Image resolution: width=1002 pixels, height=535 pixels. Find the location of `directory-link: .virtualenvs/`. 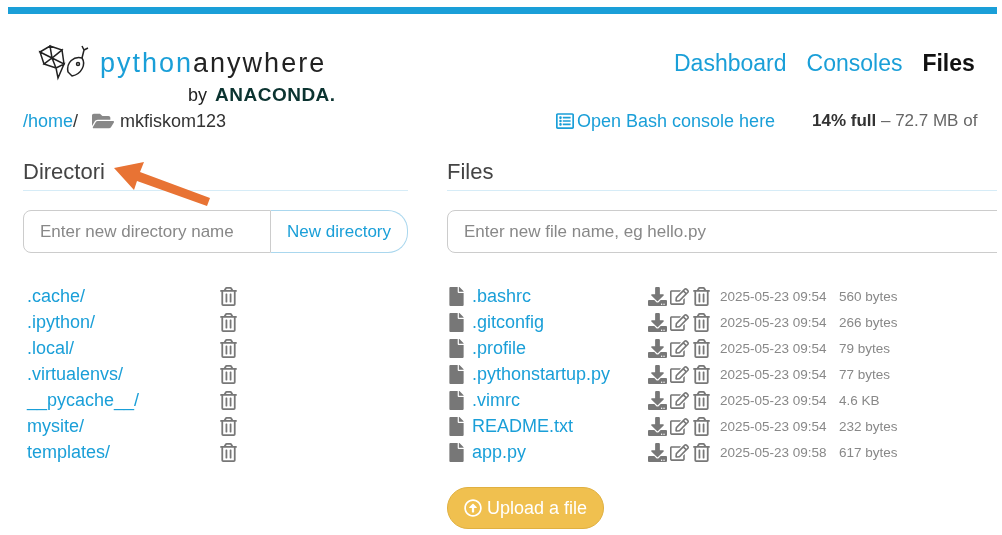

directory-link: .virtualenvs/ is located at coordinates (123, 374).